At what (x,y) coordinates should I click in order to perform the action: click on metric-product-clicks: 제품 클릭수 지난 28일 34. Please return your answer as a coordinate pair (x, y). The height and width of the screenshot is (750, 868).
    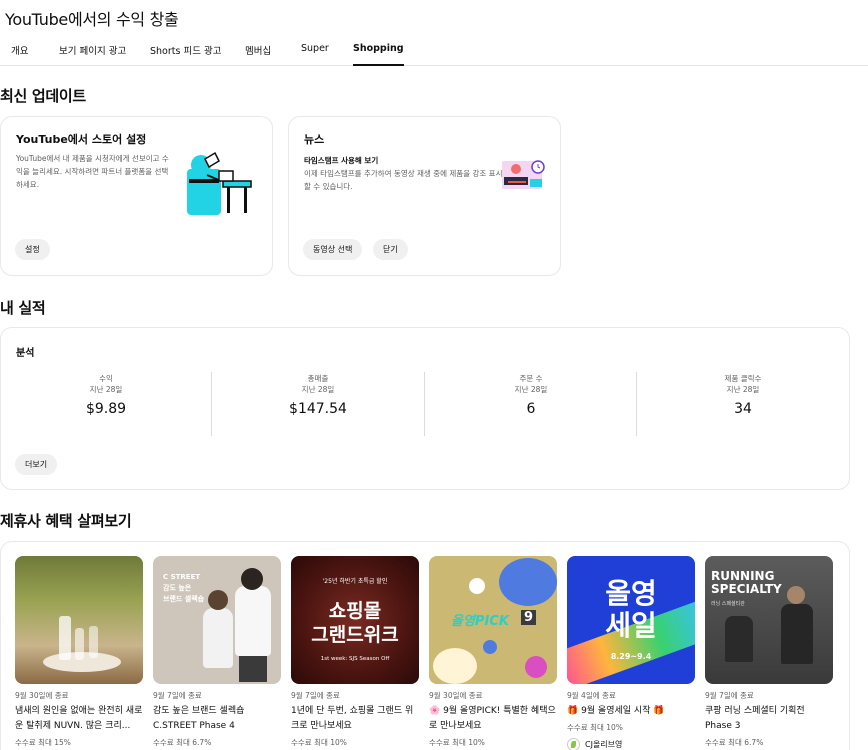
    Looking at the image, I should click on (743, 395).